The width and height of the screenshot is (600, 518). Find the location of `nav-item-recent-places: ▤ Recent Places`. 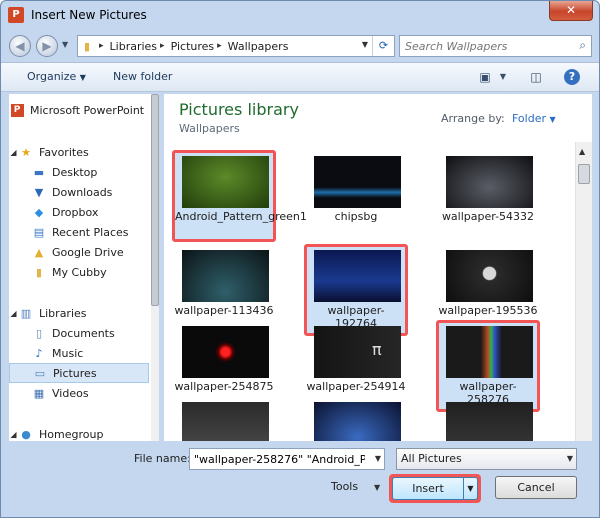

nav-item-recent-places: ▤ Recent Places is located at coordinates (95, 232).